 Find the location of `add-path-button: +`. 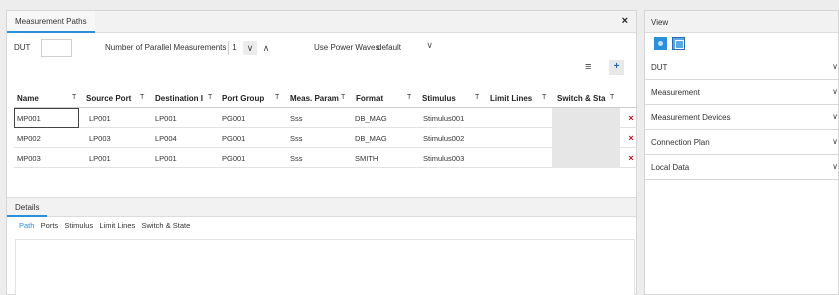

add-path-button: + is located at coordinates (616, 67).